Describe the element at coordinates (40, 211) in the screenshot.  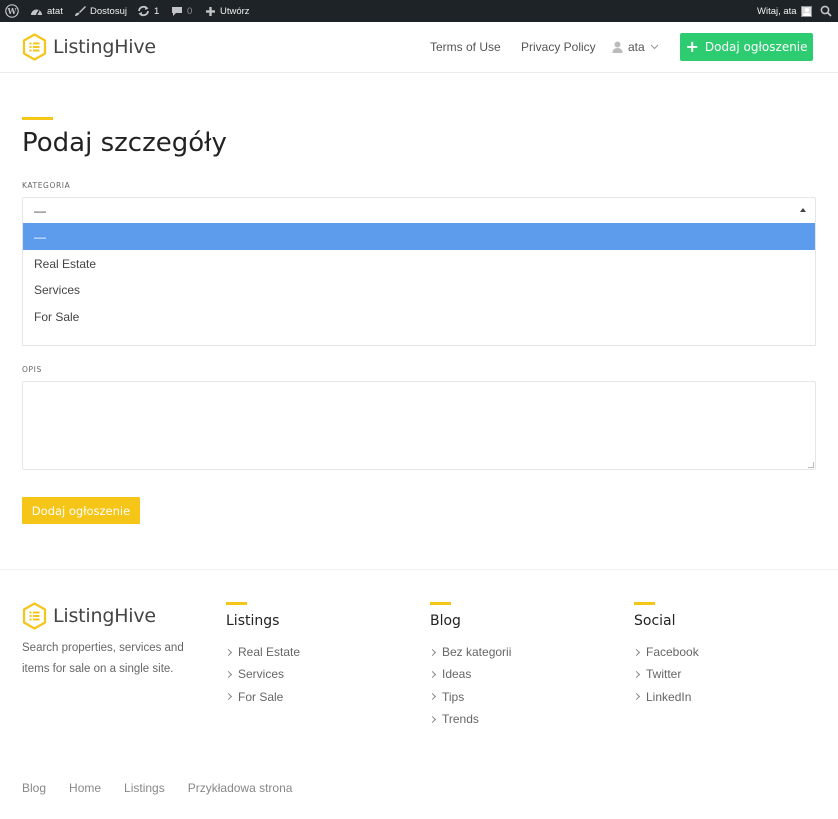
I see `category-selected-value: —` at that location.